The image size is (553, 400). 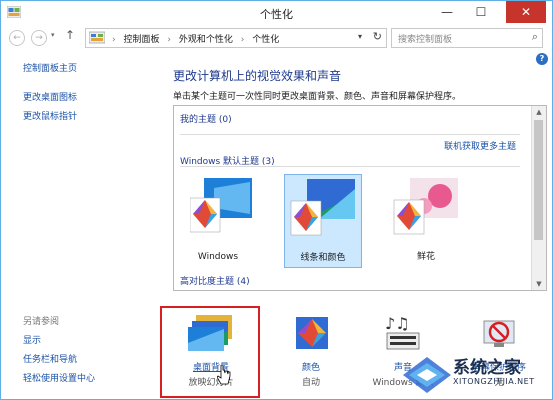 I want to click on help-icon: ?, so click(x=542, y=59).